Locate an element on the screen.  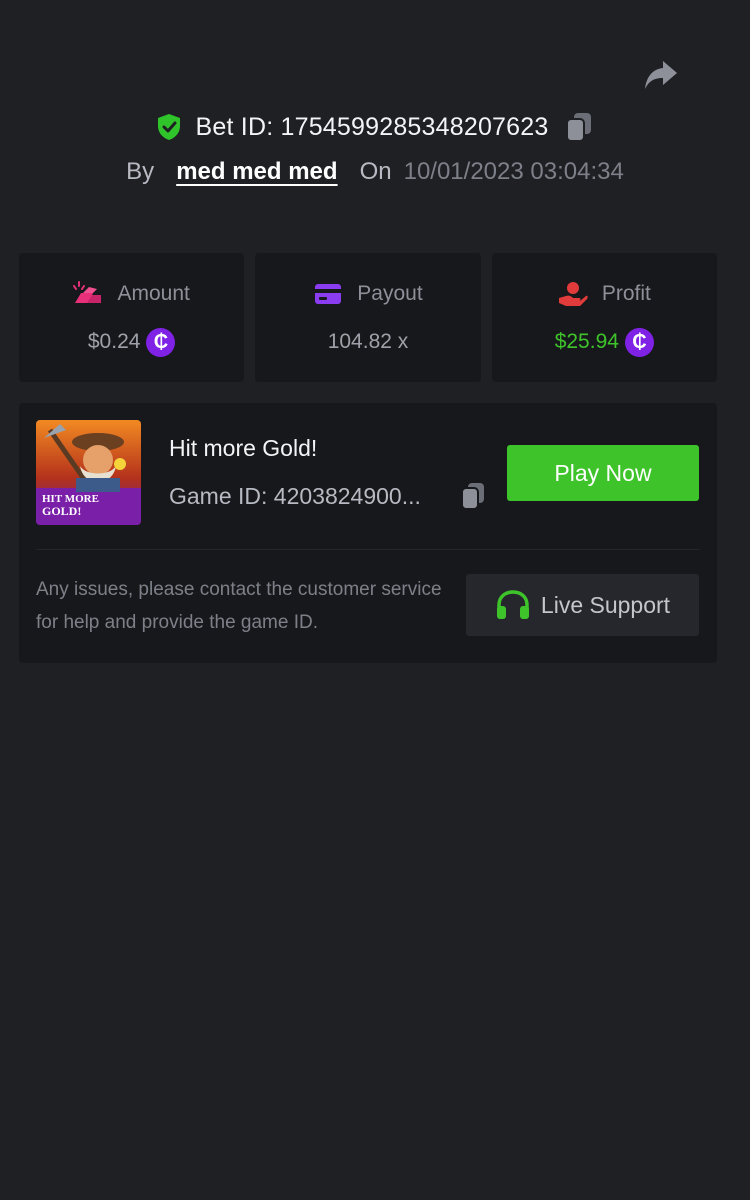
user-link: med med med is located at coordinates (256, 172).